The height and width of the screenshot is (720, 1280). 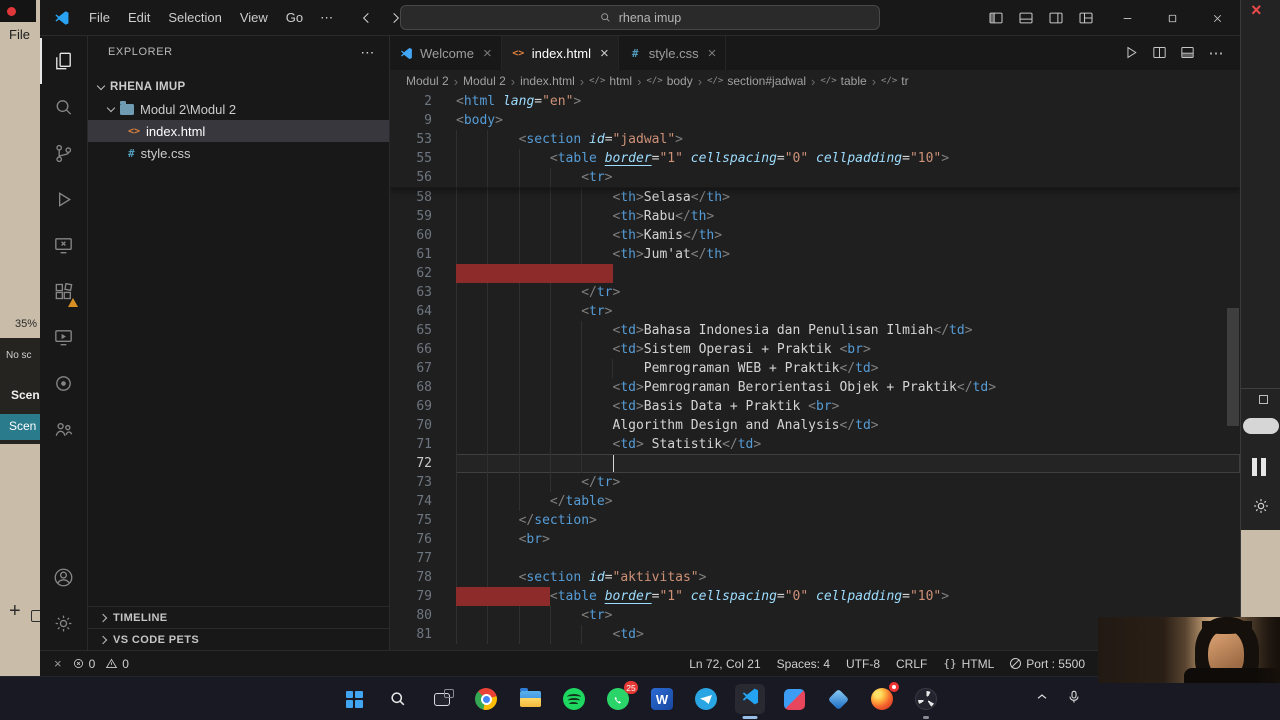 What do you see at coordinates (486, 699) in the screenshot?
I see `taskbar-chrome-button` at bounding box center [486, 699].